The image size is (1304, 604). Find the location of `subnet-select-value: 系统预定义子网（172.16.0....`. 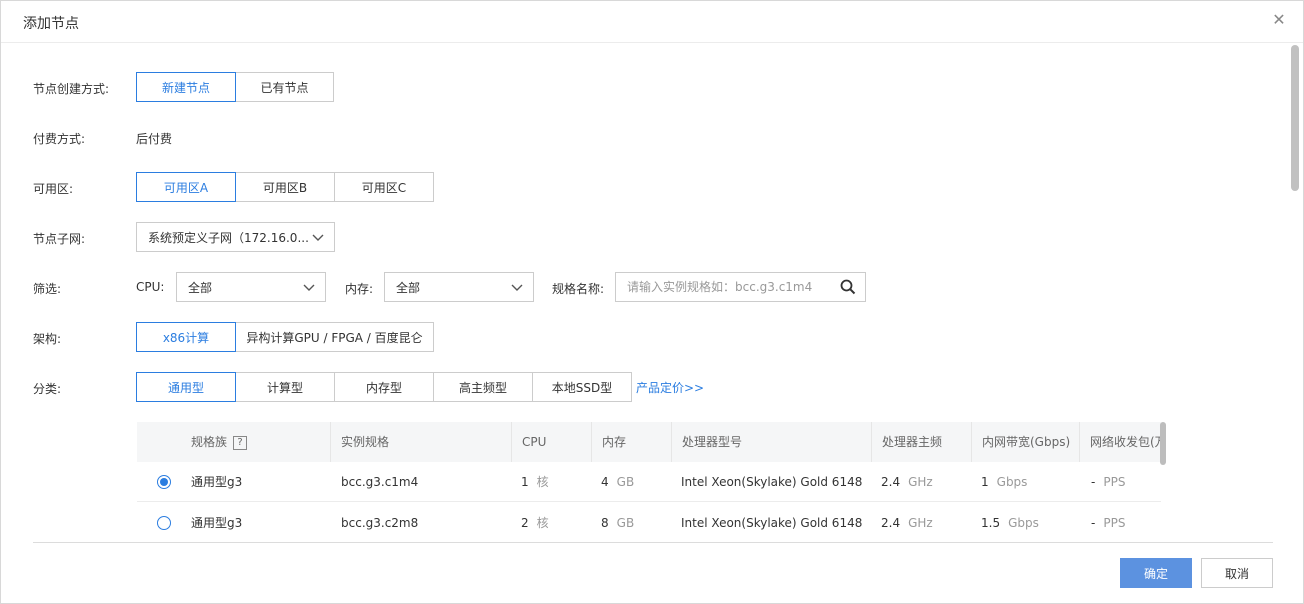

subnet-select-value: 系统预定义子网（172.16.0.... is located at coordinates (228, 237).